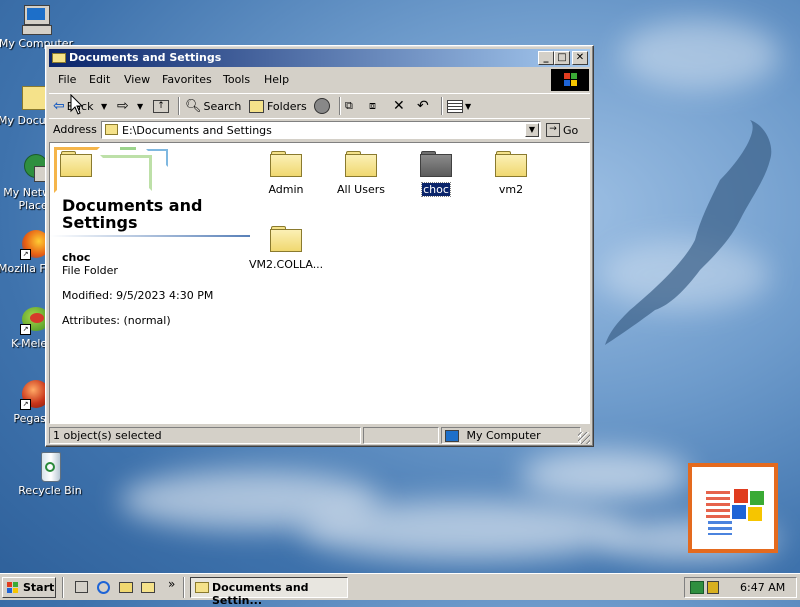  What do you see at coordinates (193, 106) in the screenshot?
I see `search-icon: 🔍︎` at bounding box center [193, 106].